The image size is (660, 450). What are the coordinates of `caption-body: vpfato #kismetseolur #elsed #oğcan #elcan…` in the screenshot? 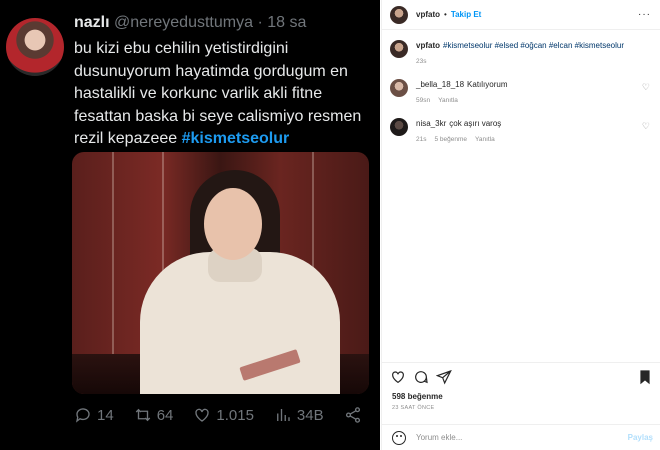 It's located at (520, 53).